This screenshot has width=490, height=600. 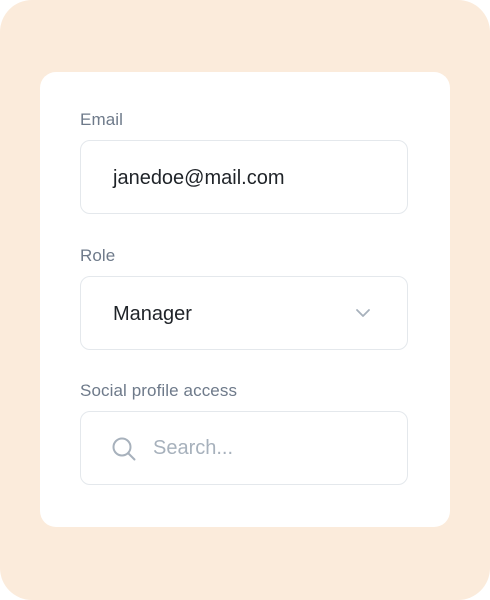 I want to click on email-field: janedoe@mail.com, so click(x=244, y=177).